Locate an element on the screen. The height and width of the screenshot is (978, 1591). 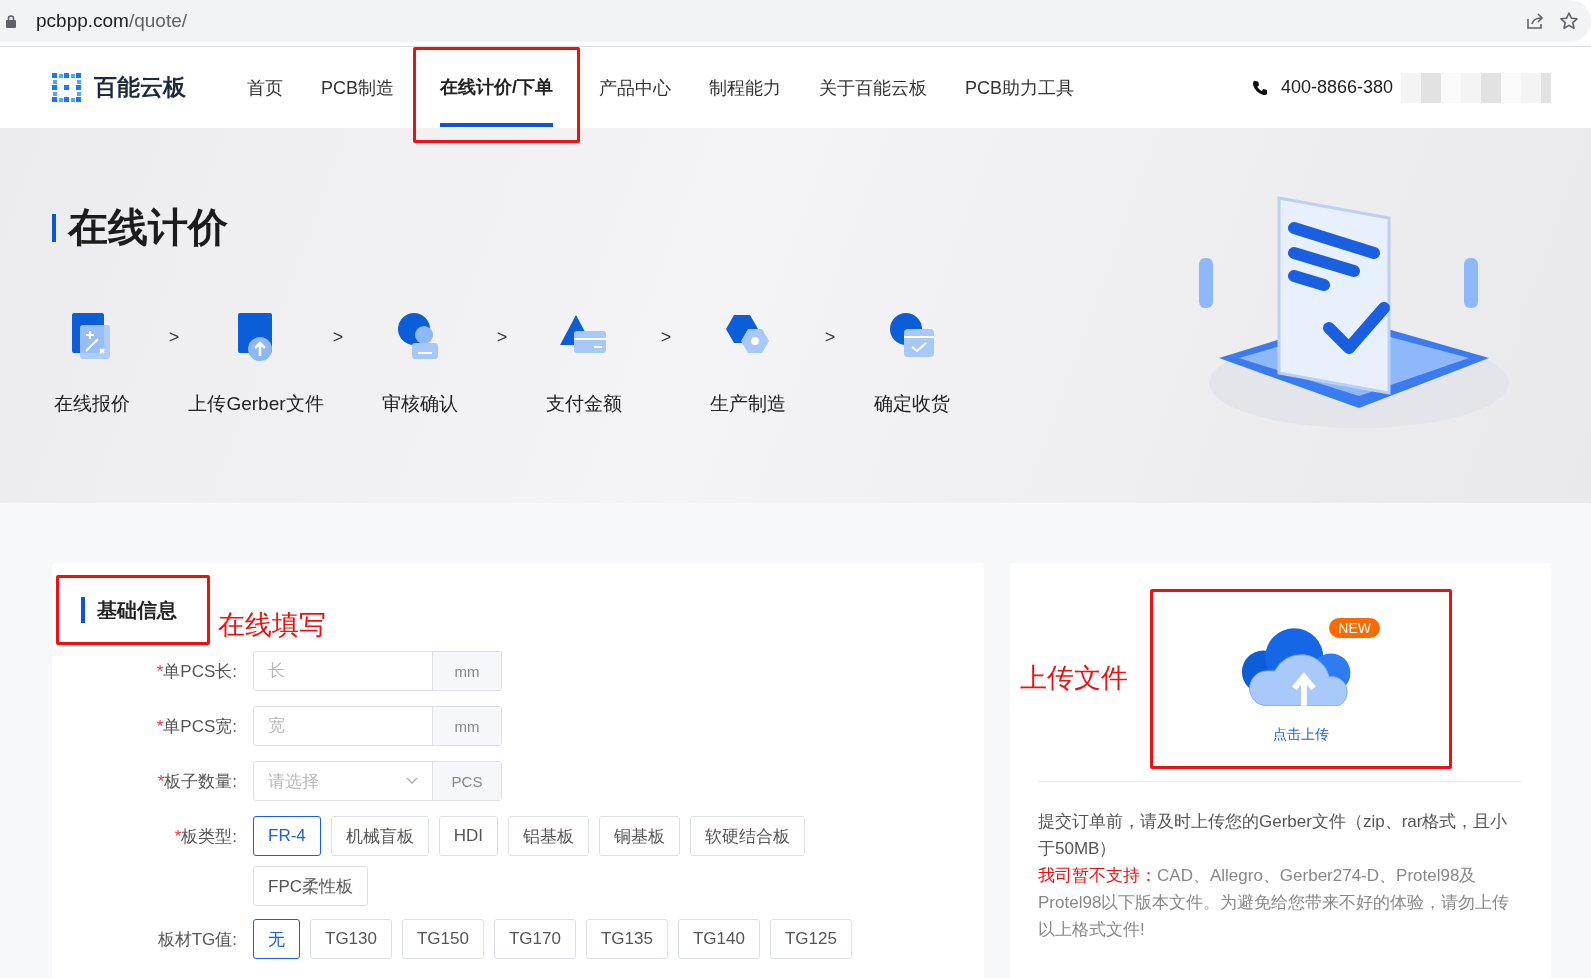
option-button: TG140 is located at coordinates (718, 939).